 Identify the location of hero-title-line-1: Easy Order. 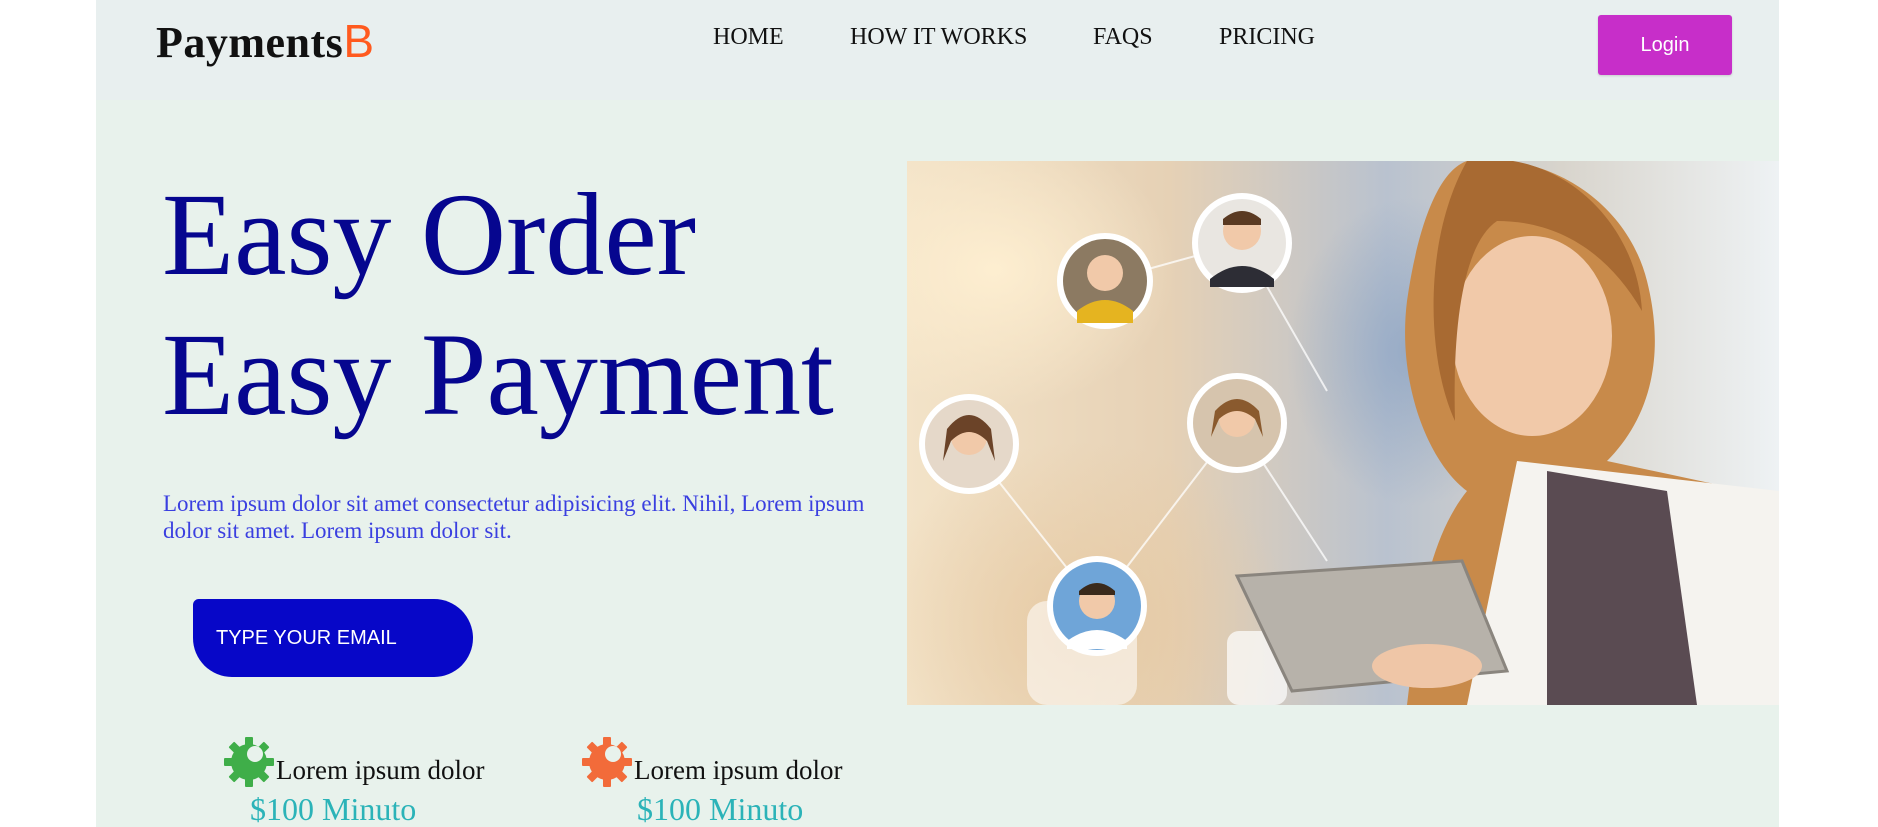
(429, 234).